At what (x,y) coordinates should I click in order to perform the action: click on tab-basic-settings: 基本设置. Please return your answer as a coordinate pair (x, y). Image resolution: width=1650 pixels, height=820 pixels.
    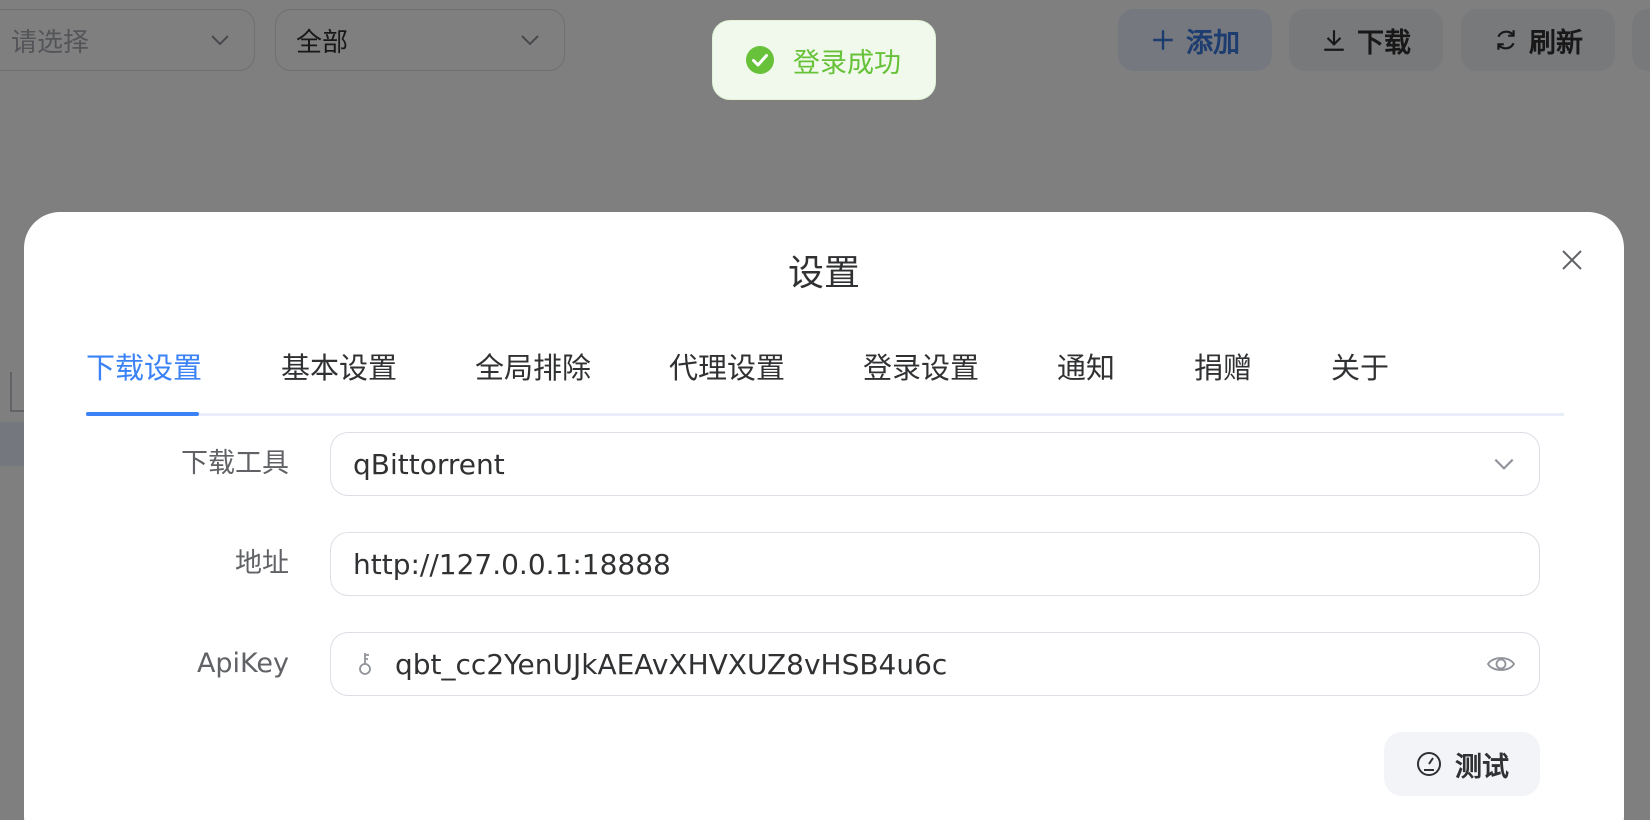
    Looking at the image, I should click on (339, 368).